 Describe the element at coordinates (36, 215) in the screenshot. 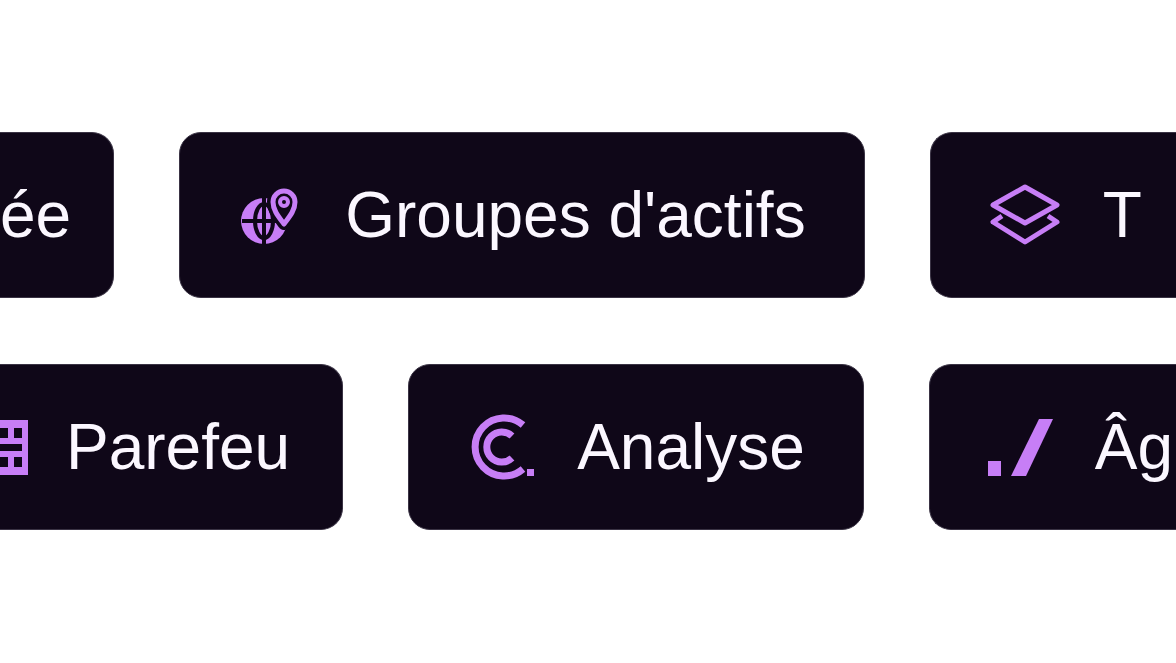

I see `tag-label: ée` at that location.